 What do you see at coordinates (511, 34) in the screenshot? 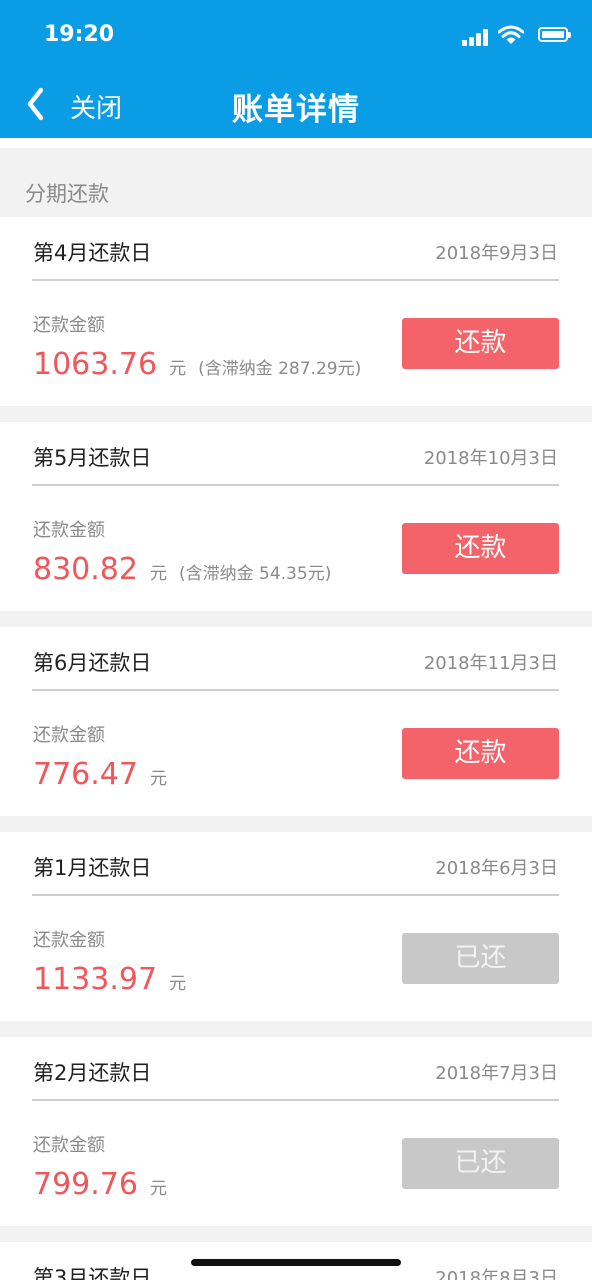
I see `wifi-icon` at bounding box center [511, 34].